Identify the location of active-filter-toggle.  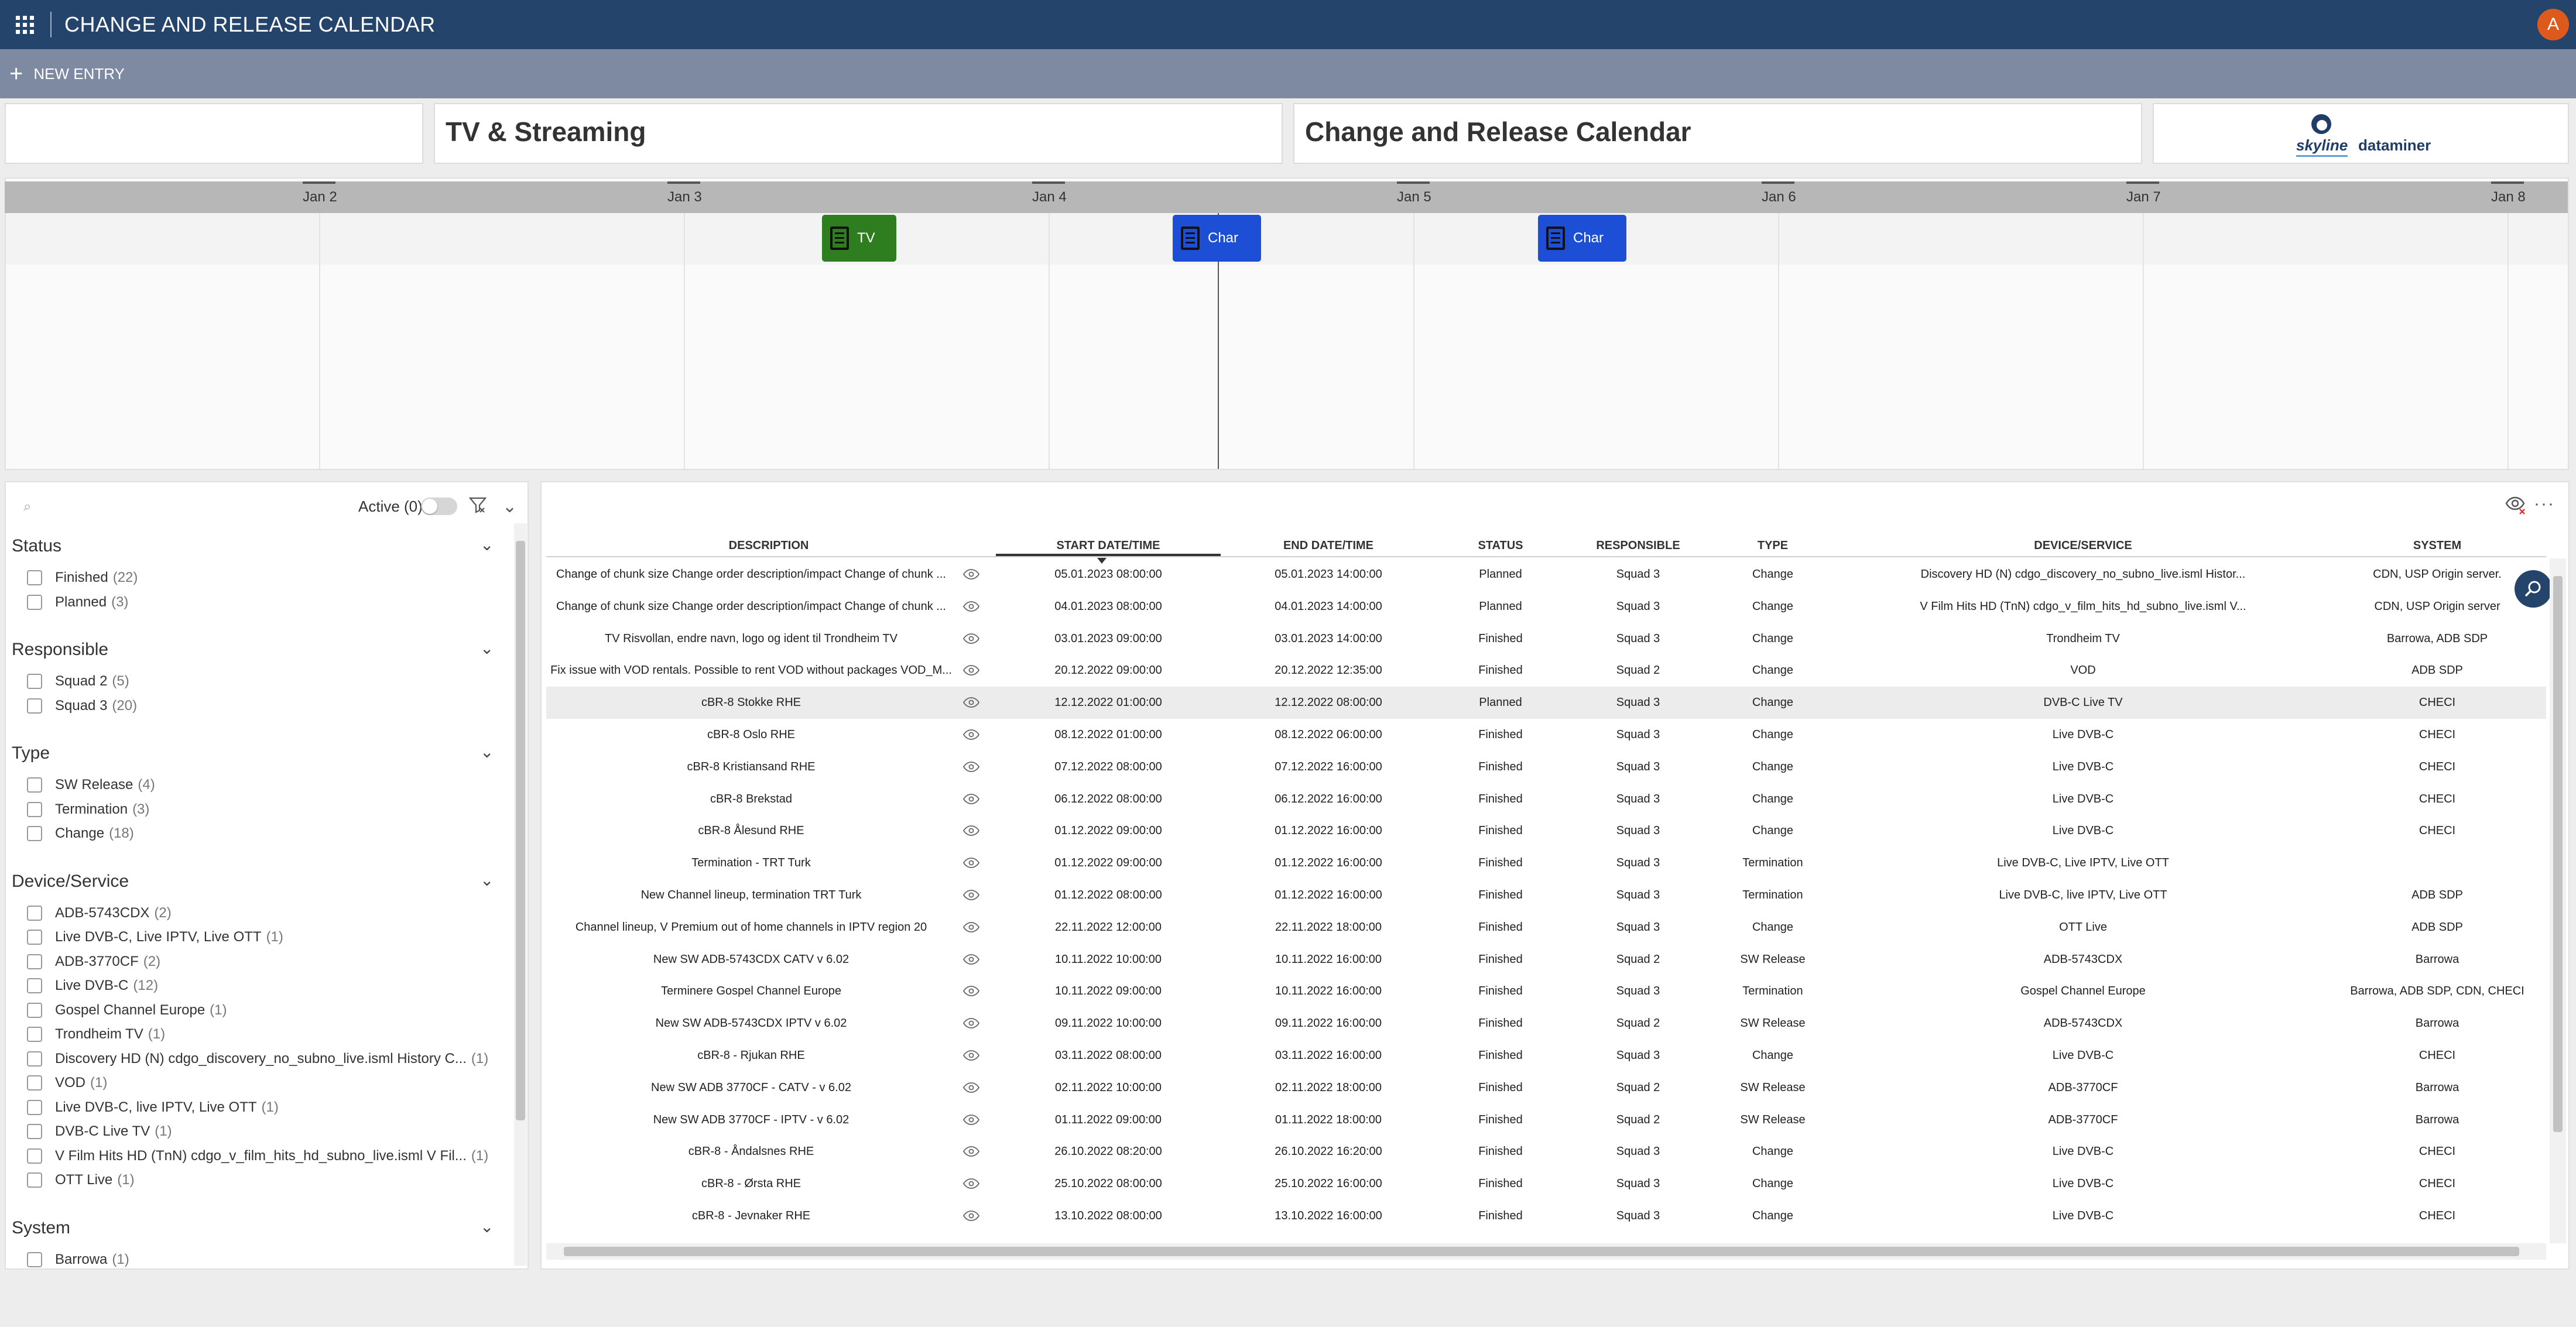
(439, 506).